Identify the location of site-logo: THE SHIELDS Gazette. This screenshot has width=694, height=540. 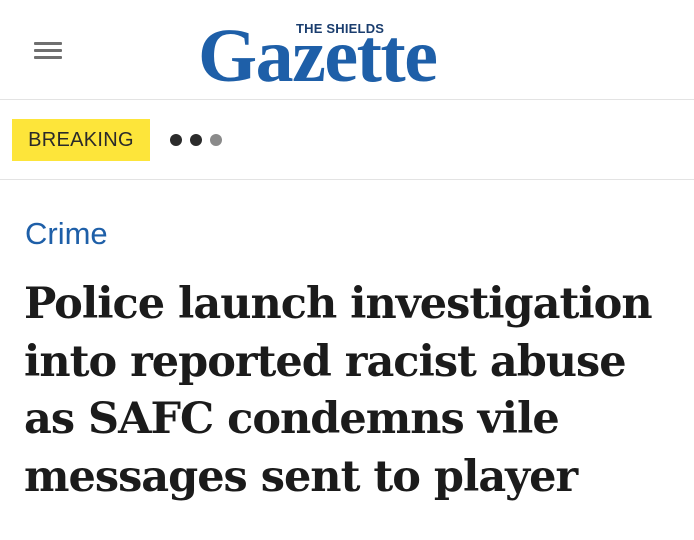
(346, 55).